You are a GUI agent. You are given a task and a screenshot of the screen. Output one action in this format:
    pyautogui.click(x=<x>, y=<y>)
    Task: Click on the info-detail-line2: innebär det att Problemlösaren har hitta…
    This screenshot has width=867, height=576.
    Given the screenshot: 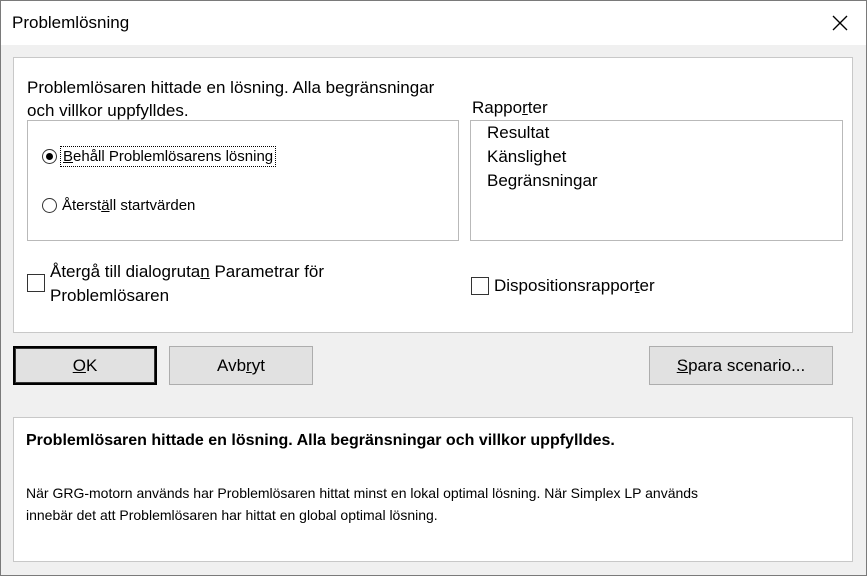 What is the action you would take?
    pyautogui.click(x=232, y=515)
    